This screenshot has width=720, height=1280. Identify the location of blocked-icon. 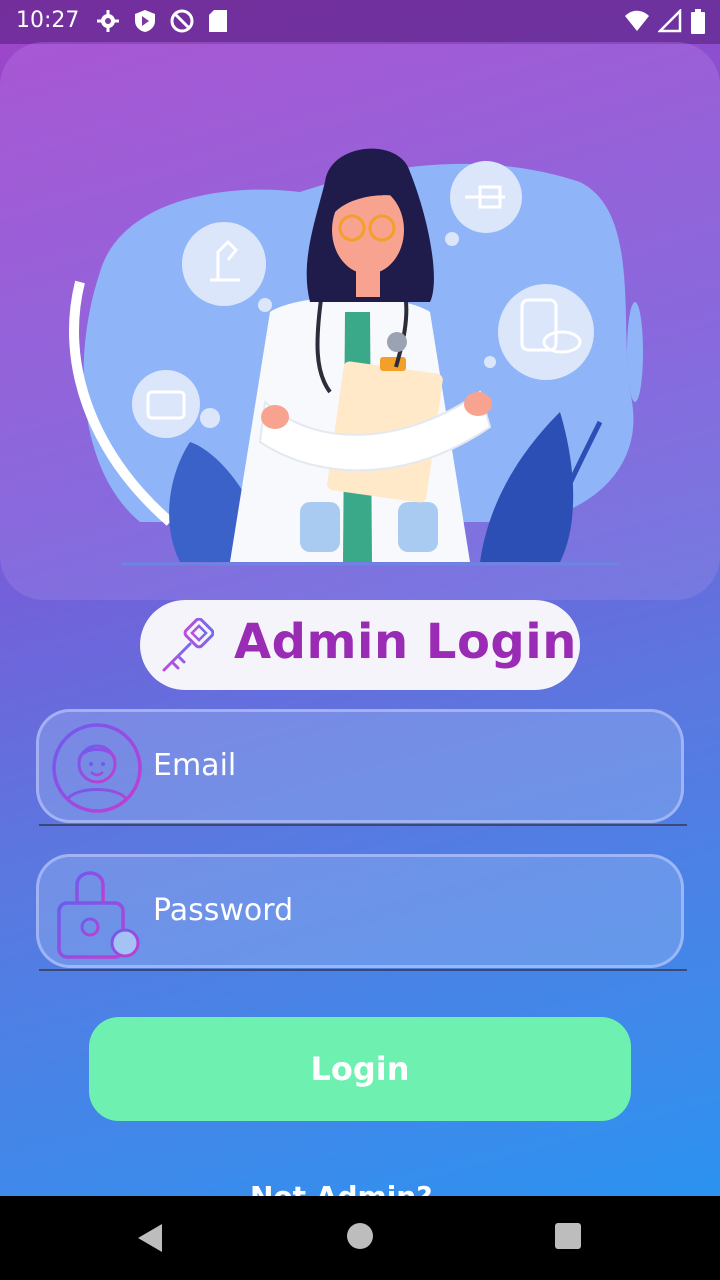
(182, 21).